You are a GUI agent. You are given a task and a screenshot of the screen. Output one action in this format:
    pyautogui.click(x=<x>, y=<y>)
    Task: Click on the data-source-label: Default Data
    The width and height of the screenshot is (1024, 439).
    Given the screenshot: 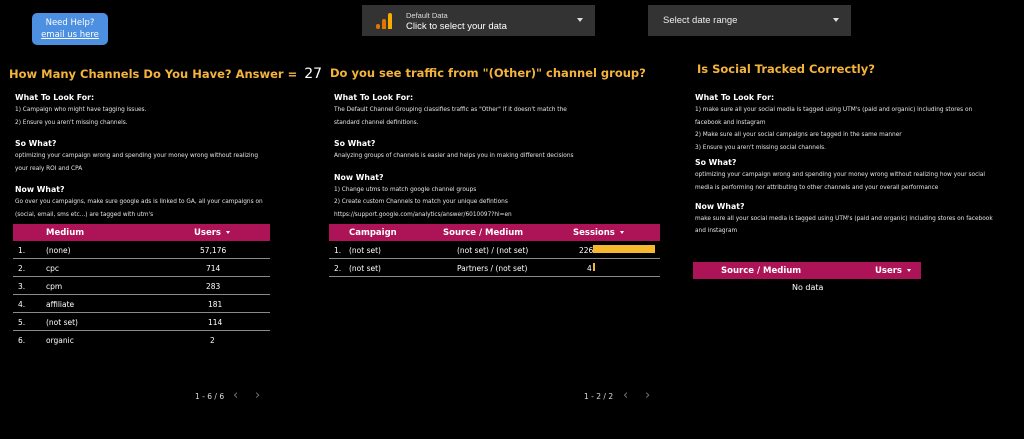 What is the action you would take?
    pyautogui.click(x=427, y=15)
    